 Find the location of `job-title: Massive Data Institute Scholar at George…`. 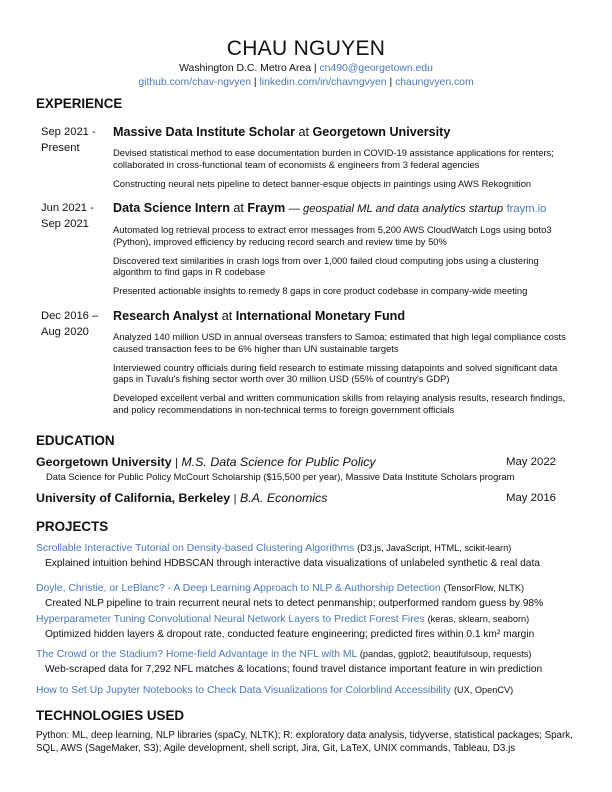

job-title: Massive Data Institute Scholar at George… is located at coordinates (344, 132).